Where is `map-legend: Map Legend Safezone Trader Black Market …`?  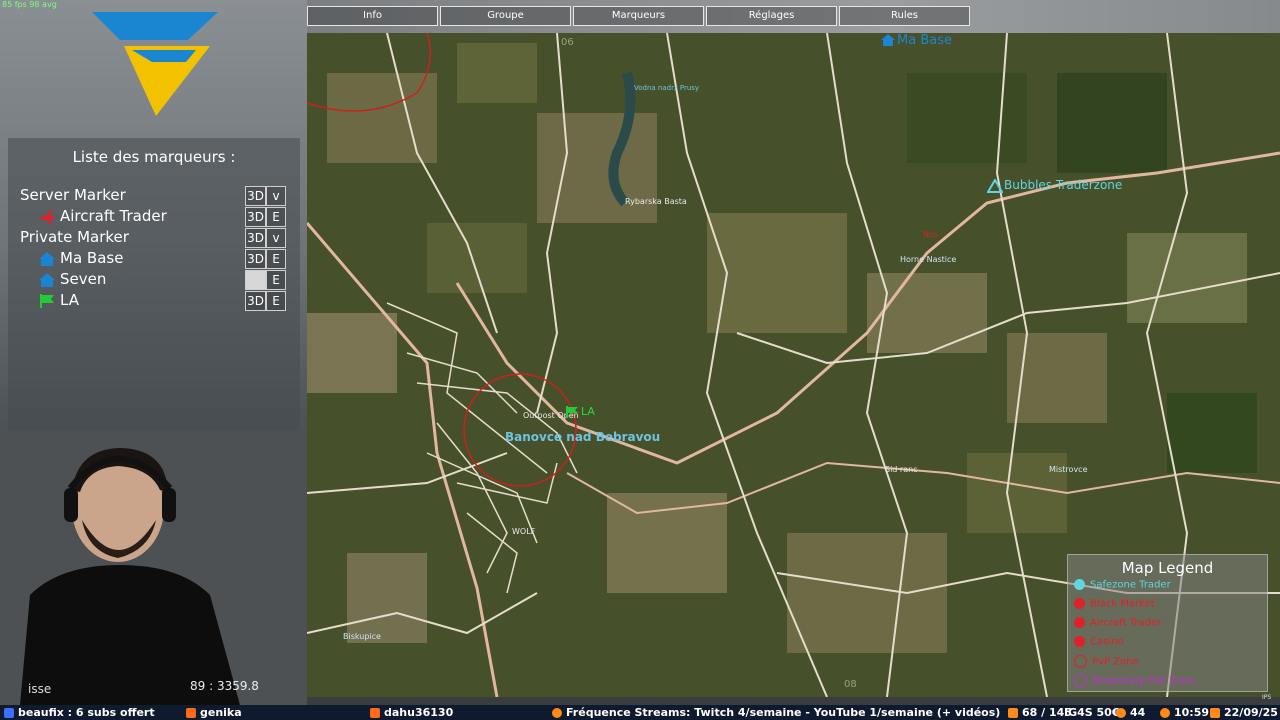 map-legend: Map Legend Safezone Trader Black Market … is located at coordinates (1167, 623).